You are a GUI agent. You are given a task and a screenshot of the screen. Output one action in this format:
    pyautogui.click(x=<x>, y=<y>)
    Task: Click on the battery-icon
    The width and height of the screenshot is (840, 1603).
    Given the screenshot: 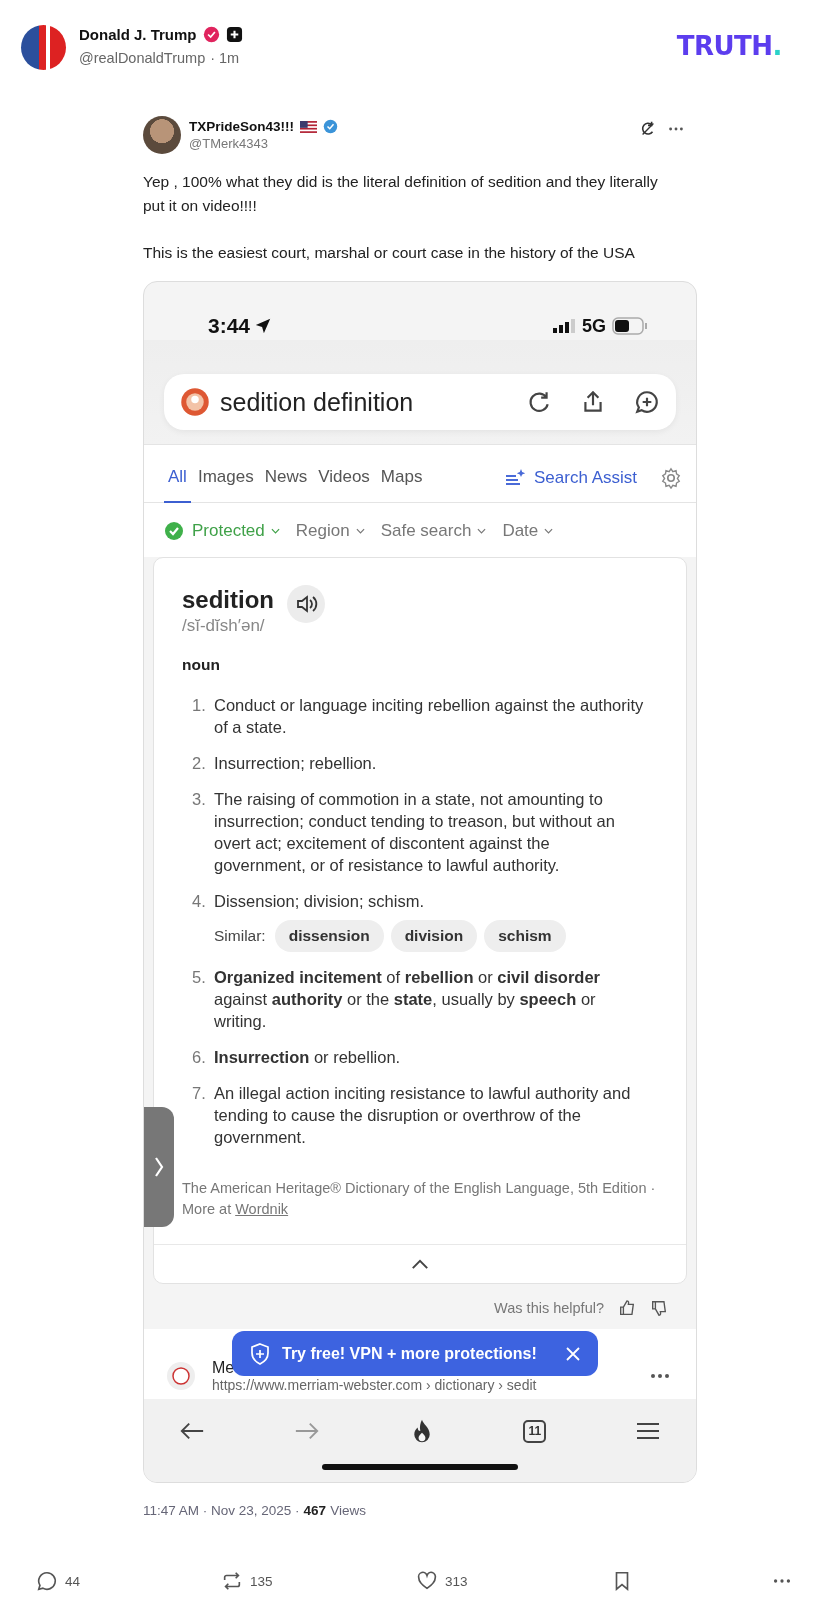 What is the action you would take?
    pyautogui.click(x=630, y=326)
    